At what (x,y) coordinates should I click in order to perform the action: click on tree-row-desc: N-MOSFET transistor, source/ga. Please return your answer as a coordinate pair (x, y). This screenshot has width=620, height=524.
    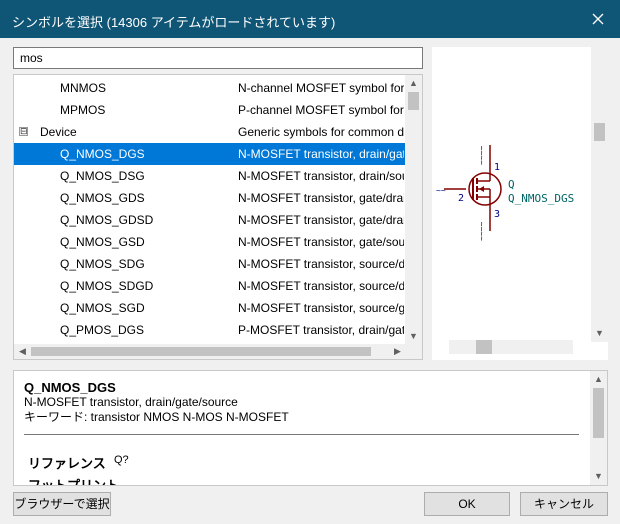
    Looking at the image, I should click on (321, 308).